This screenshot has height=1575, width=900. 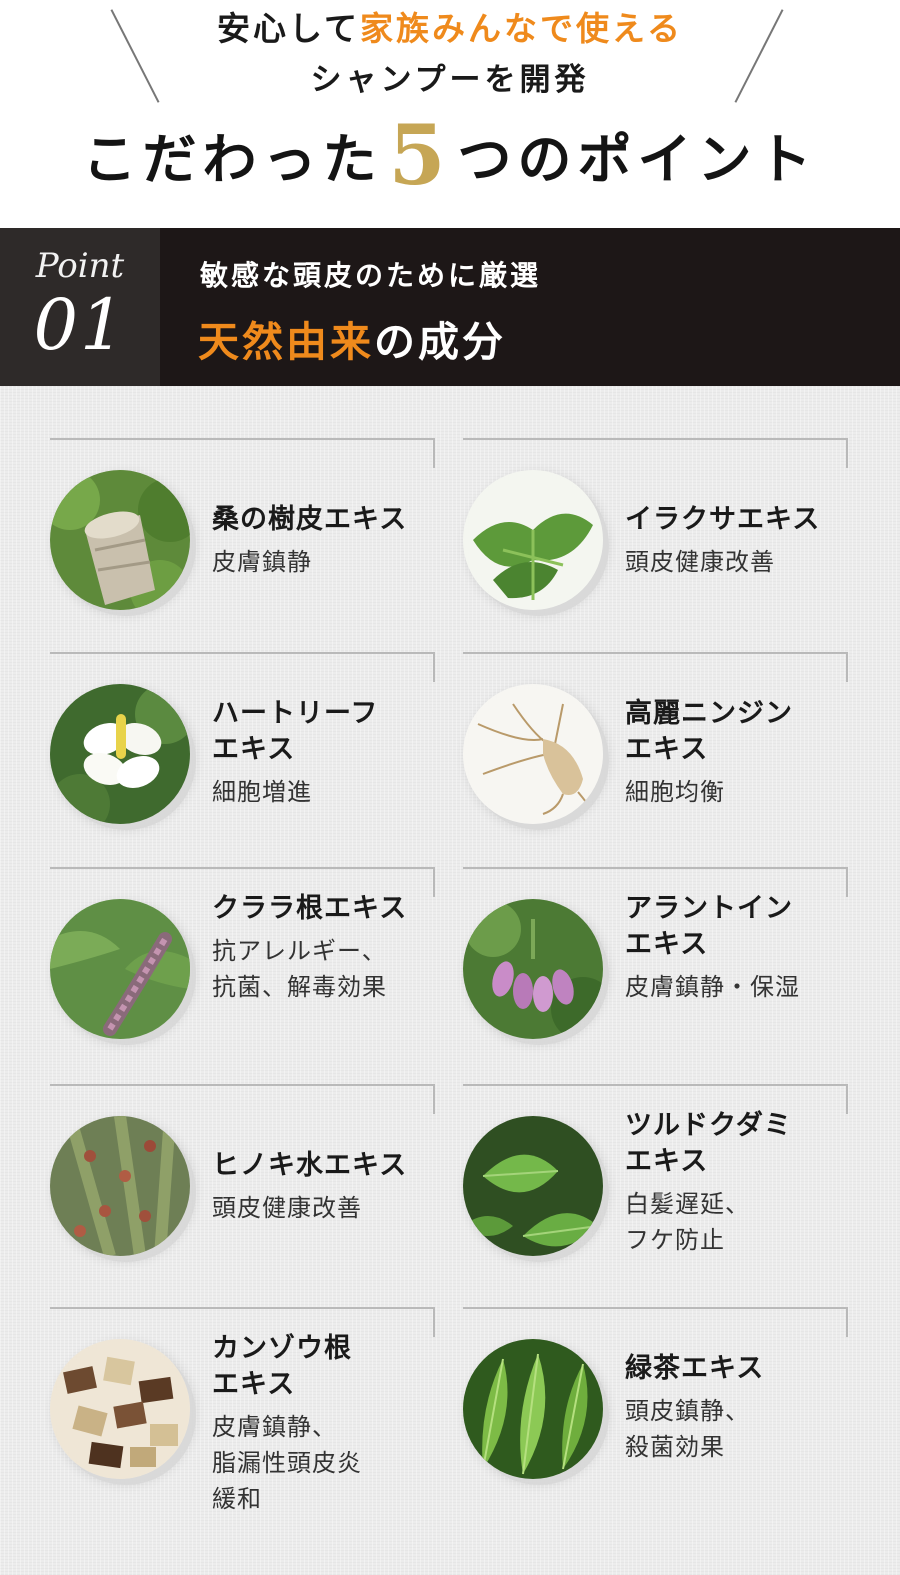 What do you see at coordinates (723, 519) in the screenshot?
I see `ingredient-name: イラクサエキス` at bounding box center [723, 519].